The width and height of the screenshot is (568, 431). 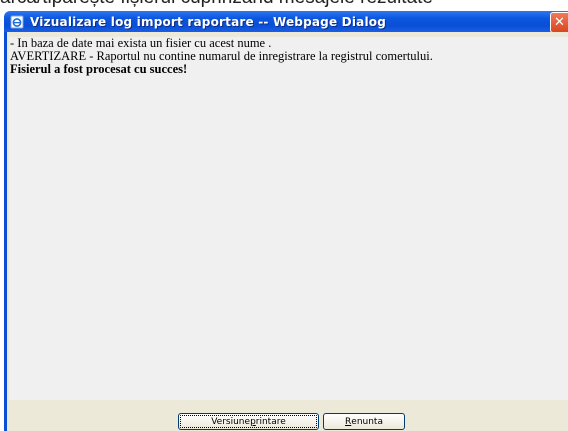 I want to click on cancel-button: Renunta, so click(x=364, y=421).